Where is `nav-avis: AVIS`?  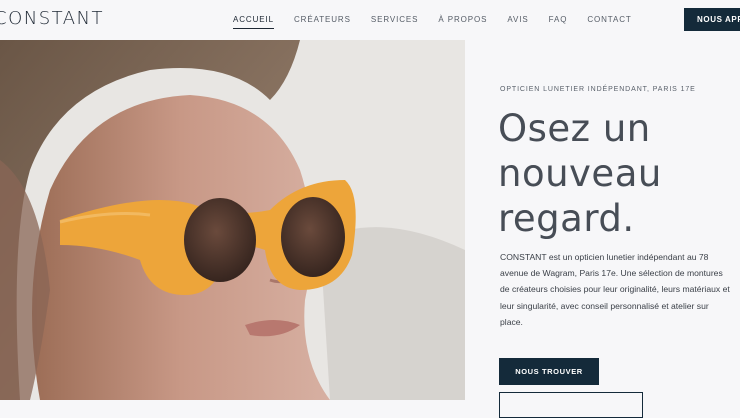 nav-avis: AVIS is located at coordinates (517, 22).